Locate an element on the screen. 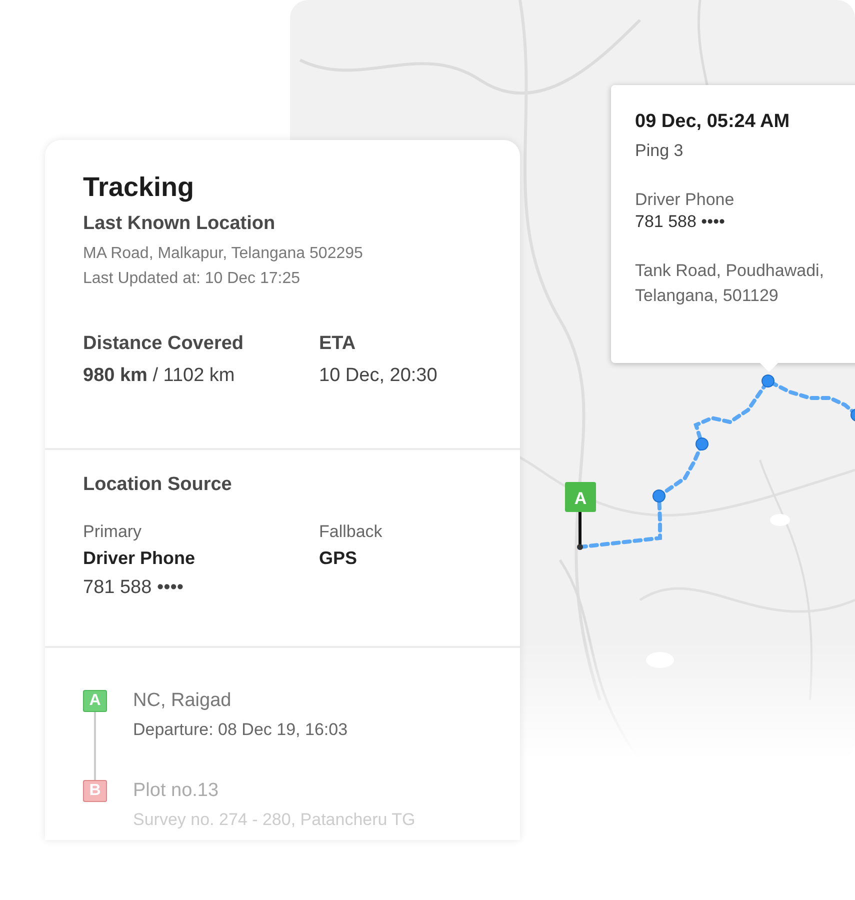  section-heading: Last Known Location is located at coordinates (179, 224).